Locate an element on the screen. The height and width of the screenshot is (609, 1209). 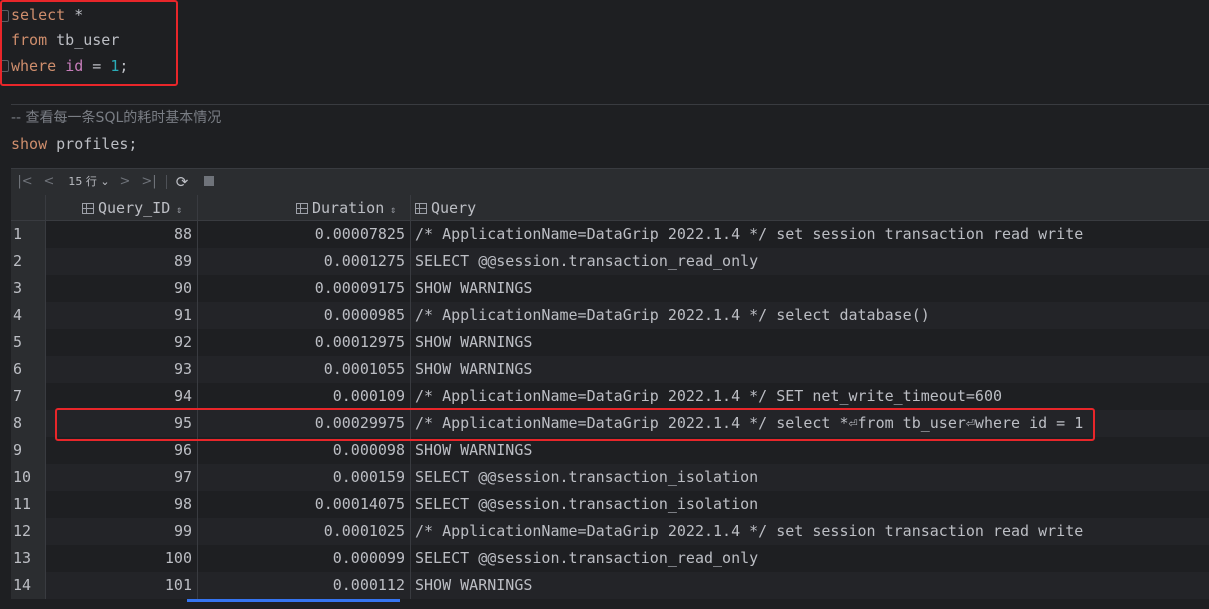
column-header-duration: Duration ⇕ is located at coordinates (304, 208).